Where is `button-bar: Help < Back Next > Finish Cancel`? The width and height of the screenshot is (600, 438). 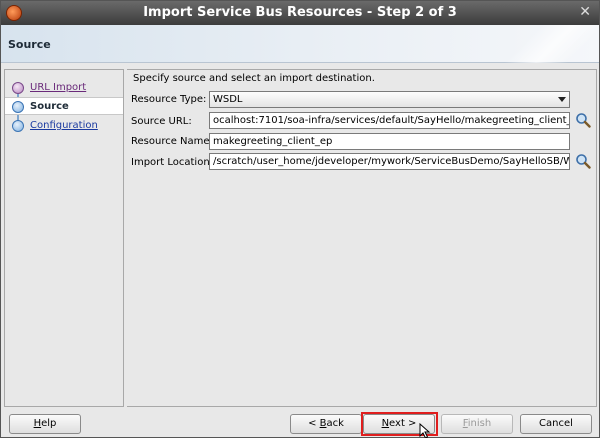 button-bar: Help < Back Next > Finish Cancel is located at coordinates (300, 423).